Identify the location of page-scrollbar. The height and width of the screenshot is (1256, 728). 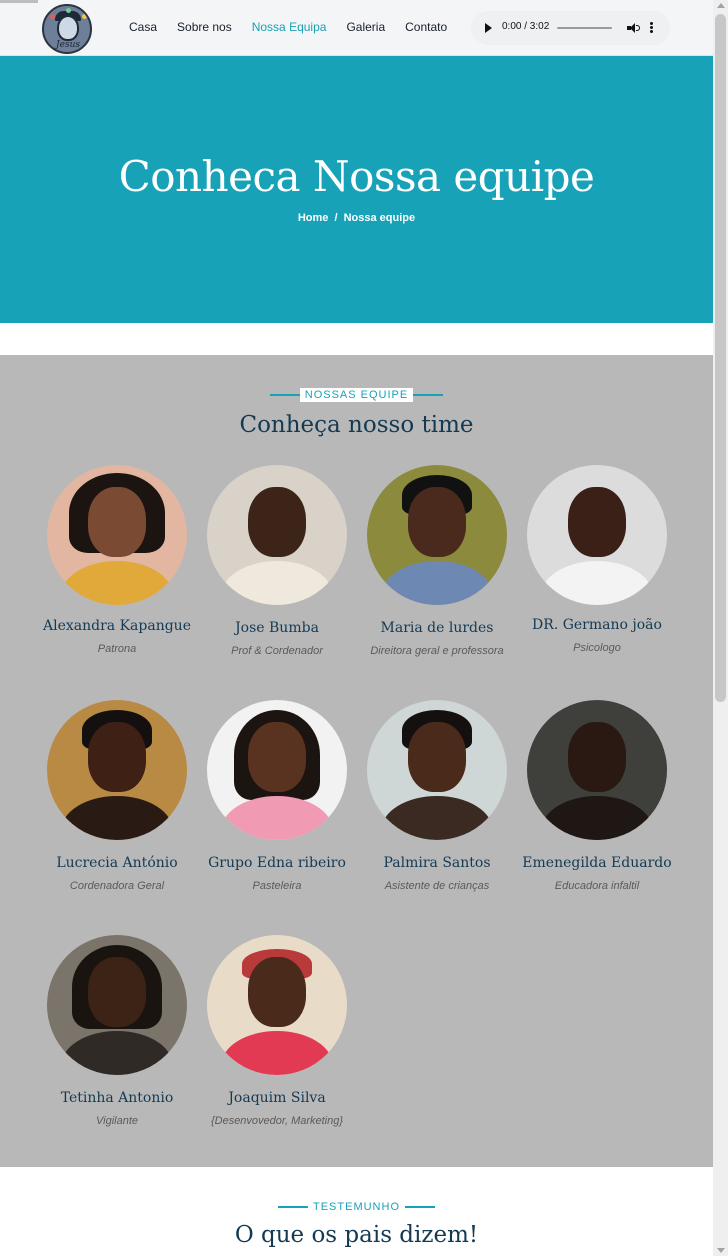
(720, 628).